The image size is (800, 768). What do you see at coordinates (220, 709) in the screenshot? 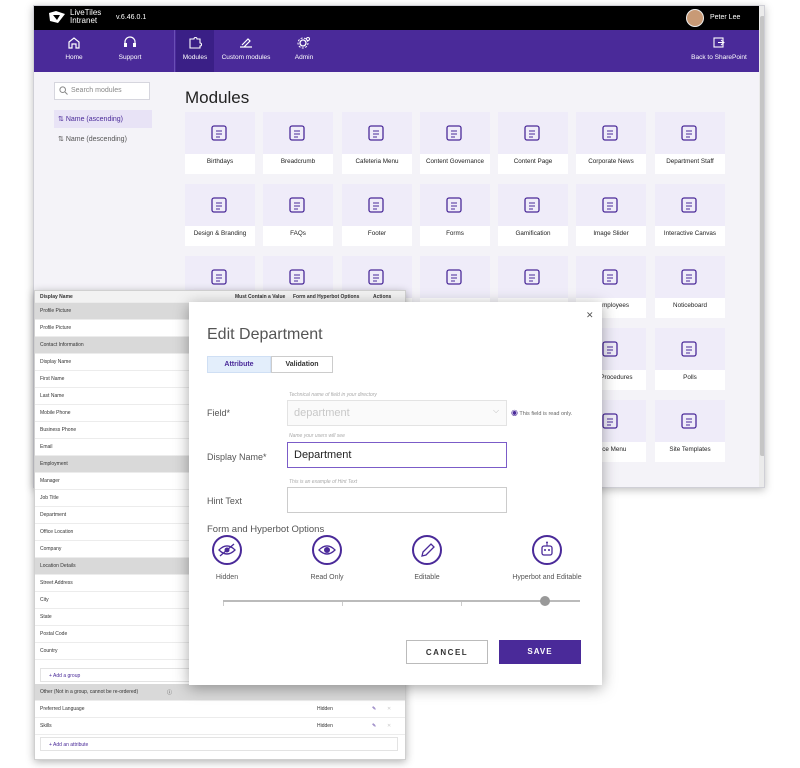
I see `table-row: Preferred Language Hidden ✎ ✕` at bounding box center [220, 709].